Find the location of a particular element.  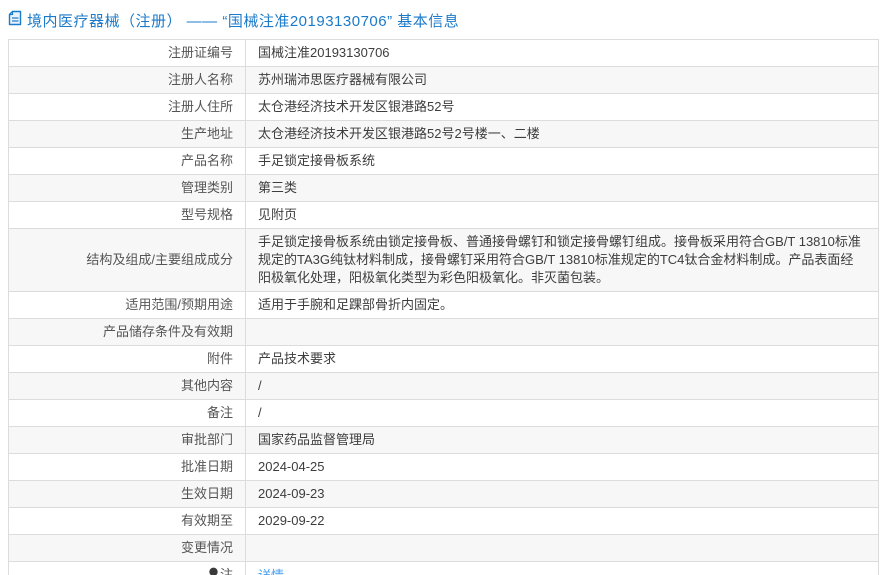

table-row: 产品名称 手足锁定接骨板系统 is located at coordinates (443, 161).